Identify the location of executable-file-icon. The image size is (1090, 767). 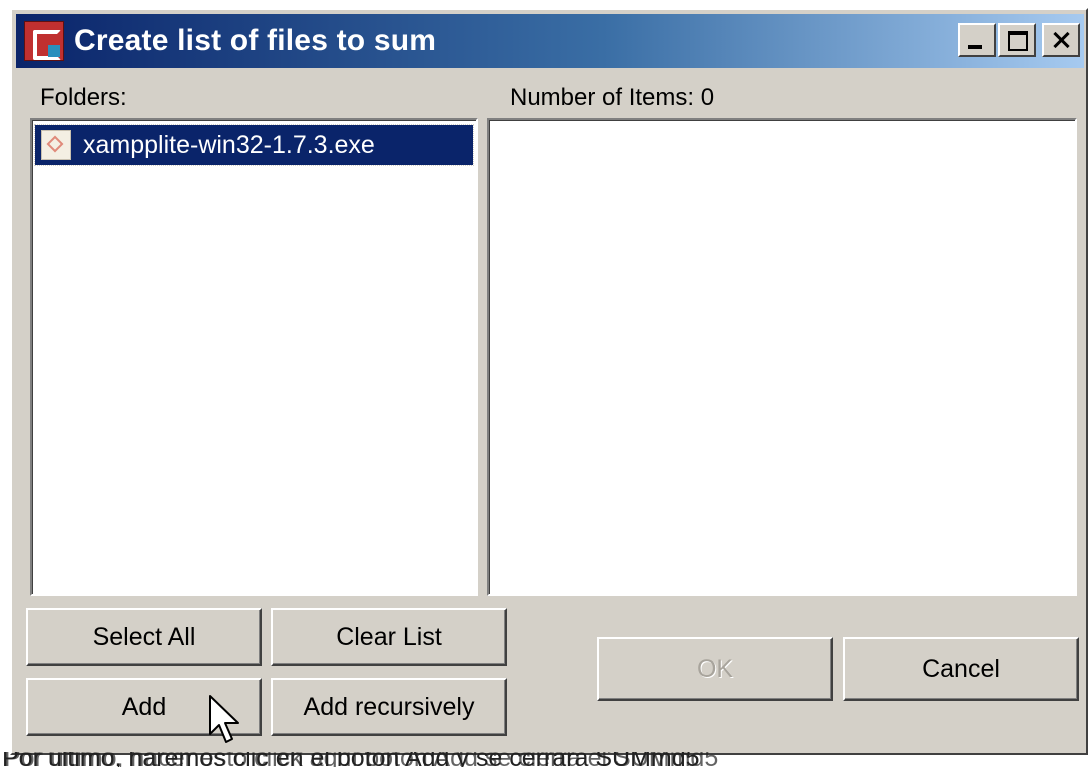
(56, 145).